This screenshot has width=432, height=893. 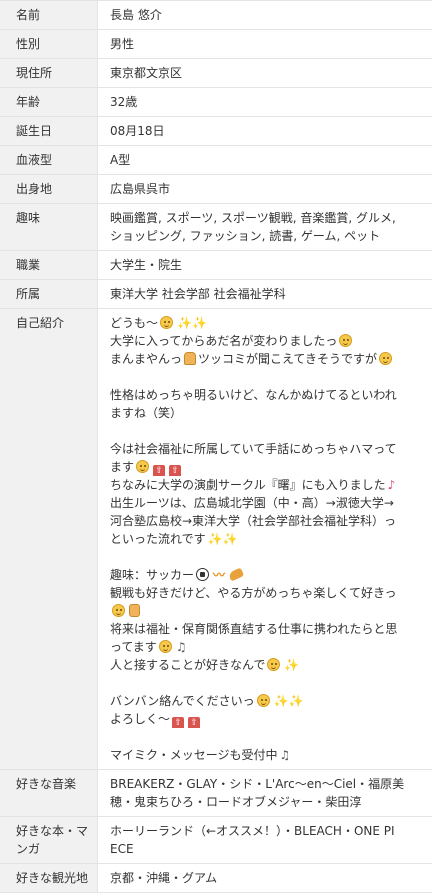 What do you see at coordinates (253, 395) in the screenshot?
I see `intro-line: 性格はめっちゃ明るいけど、なんかぬけてるといわれ` at bounding box center [253, 395].